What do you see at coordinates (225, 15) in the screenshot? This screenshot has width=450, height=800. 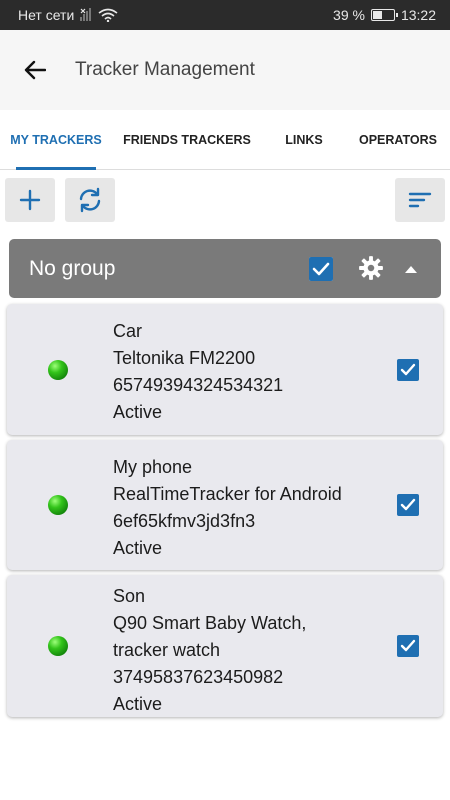 I see `status-bar: Нет сети 39 % 13:22` at bounding box center [225, 15].